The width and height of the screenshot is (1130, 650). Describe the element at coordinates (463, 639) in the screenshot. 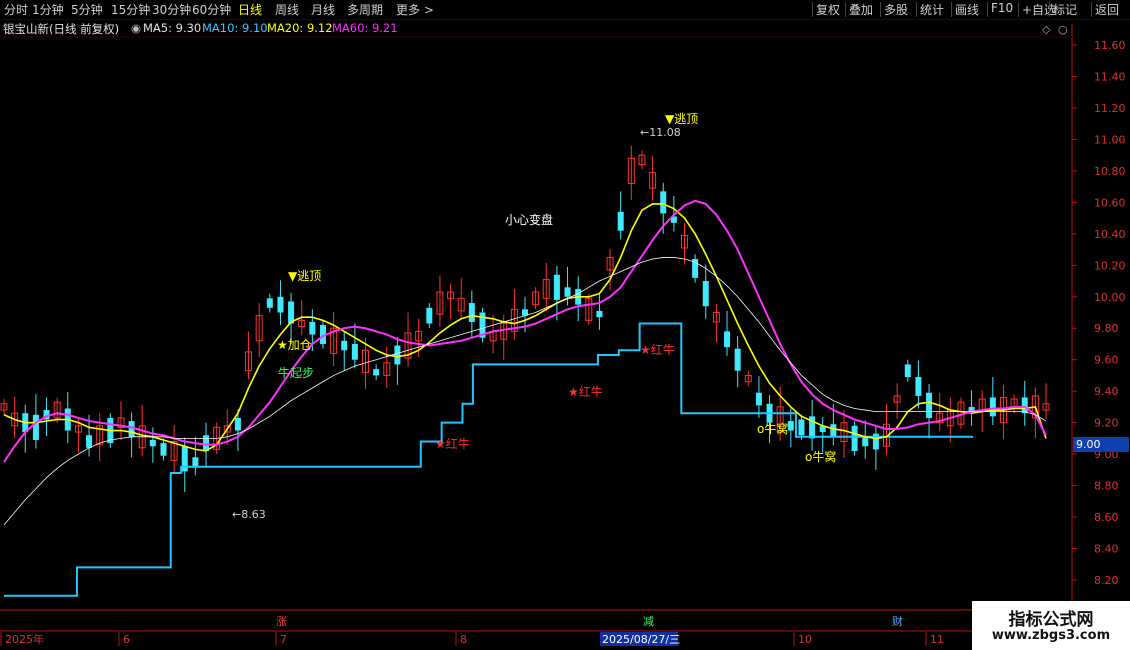

I see `x-tick-label: 8` at that location.